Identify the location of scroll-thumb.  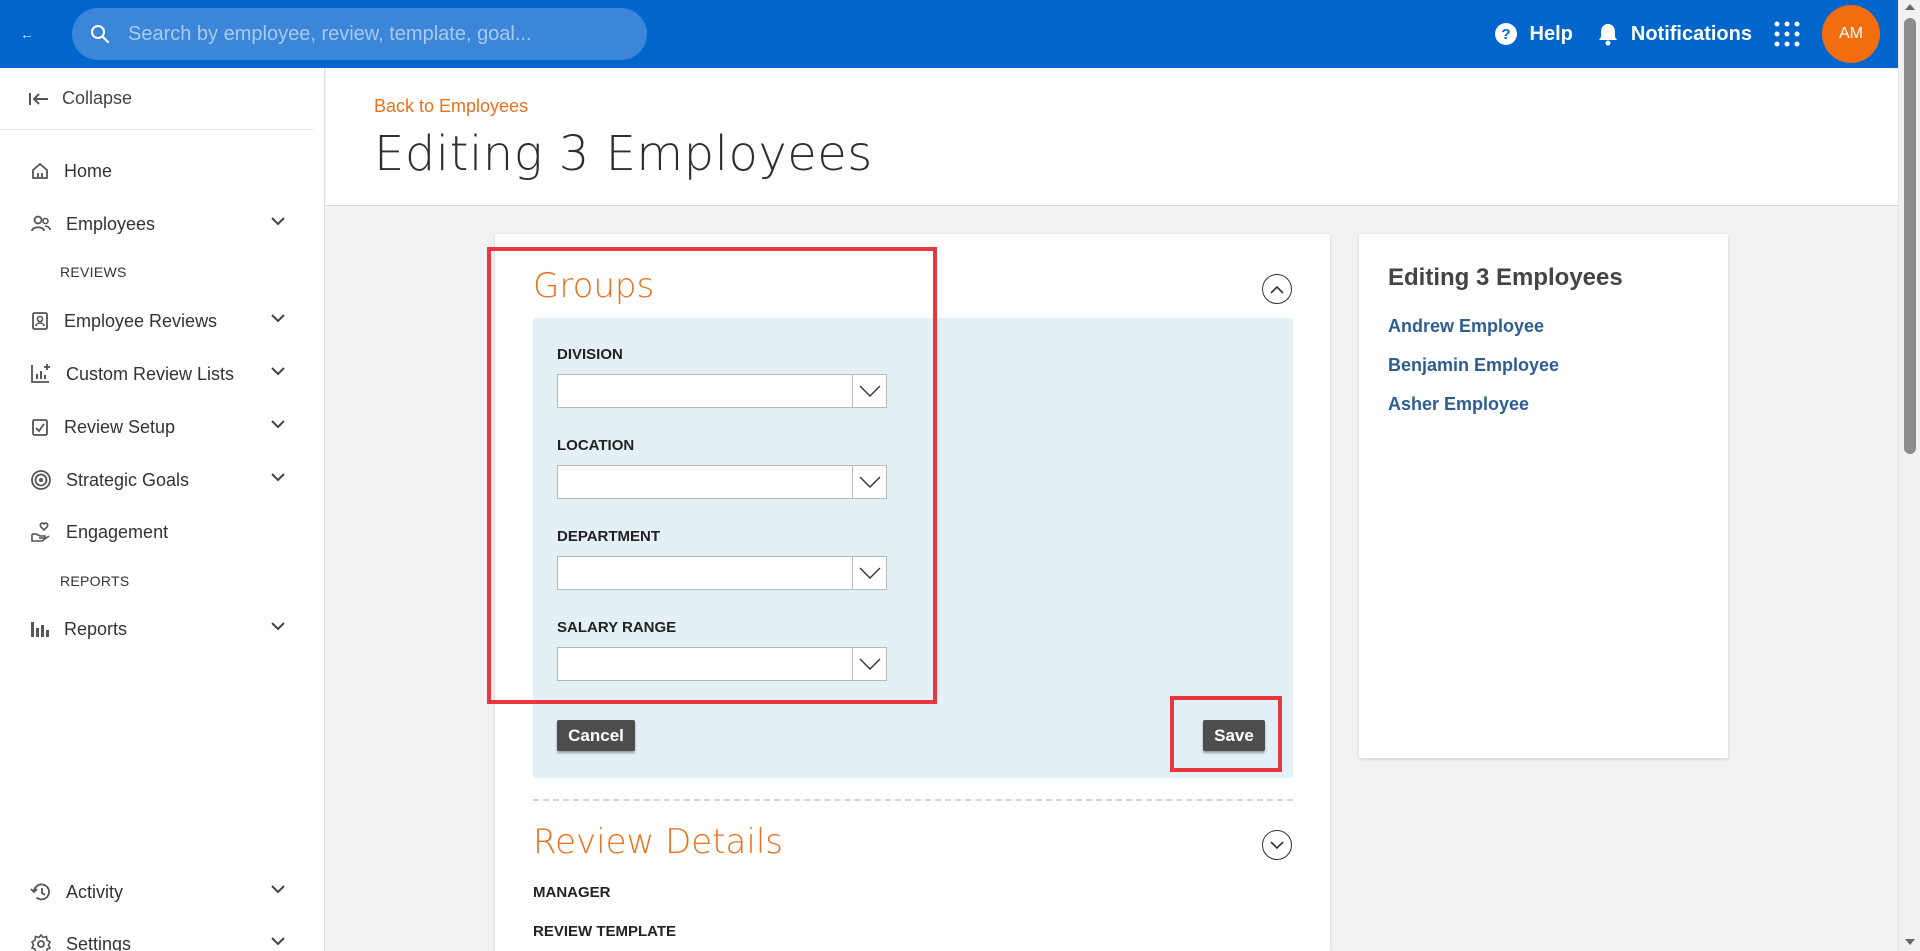
(1910, 236).